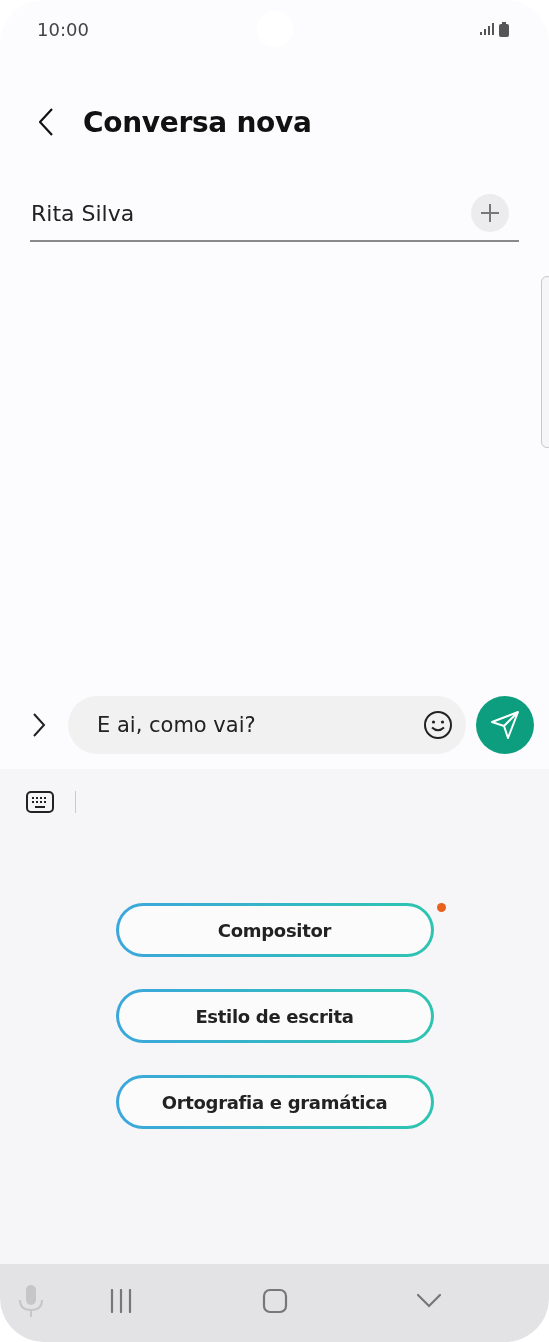  What do you see at coordinates (274, 214) in the screenshot?
I see `recipient-field: Rita Silva` at bounding box center [274, 214].